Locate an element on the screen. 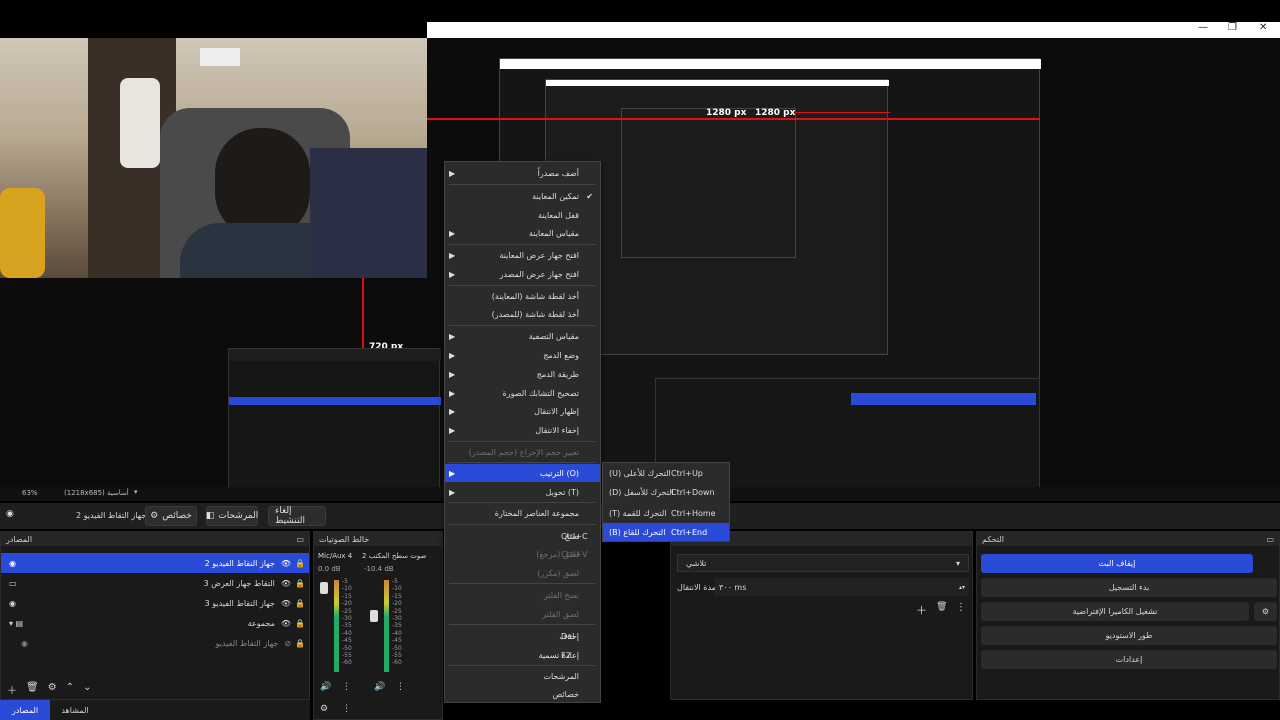 The height and width of the screenshot is (720, 1280). menu-blend-method: ▶ طريقة الدمج is located at coordinates (522, 374).